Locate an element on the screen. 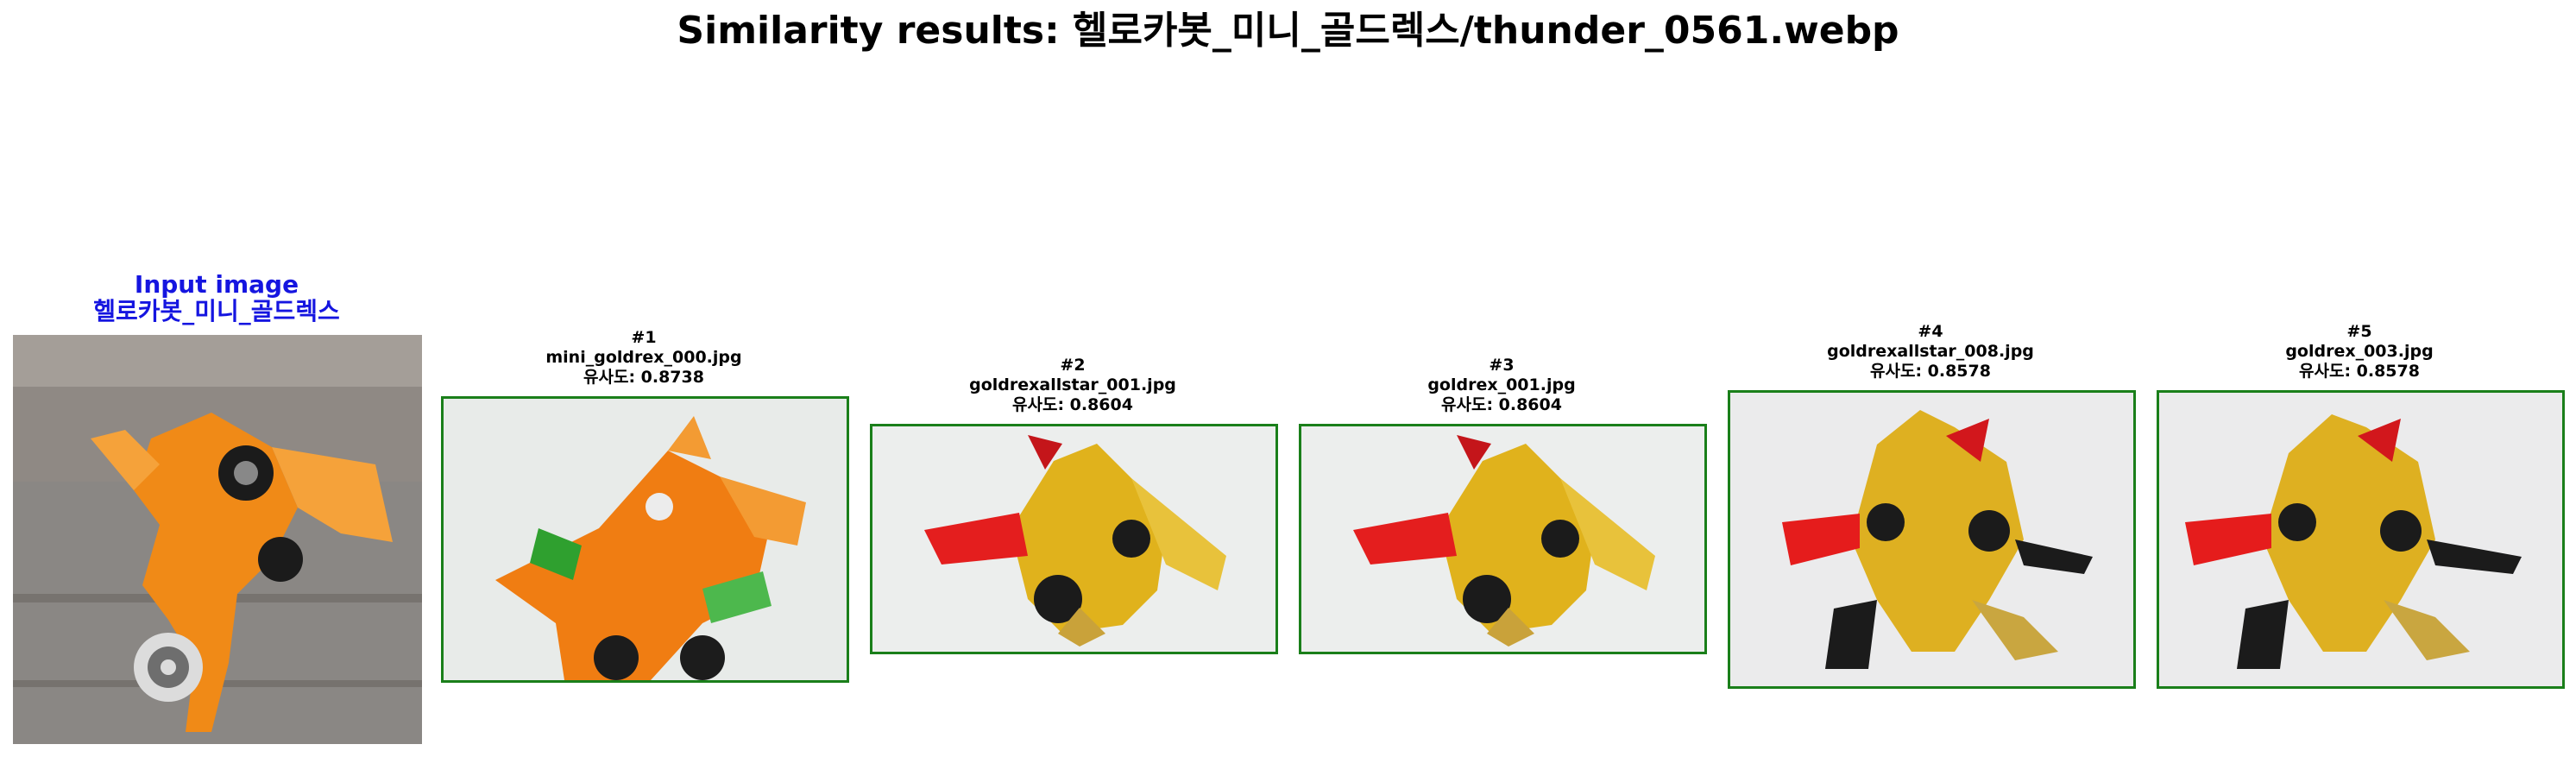  result-5-similarity: 유사도: 0.8578 is located at coordinates (2359, 371).